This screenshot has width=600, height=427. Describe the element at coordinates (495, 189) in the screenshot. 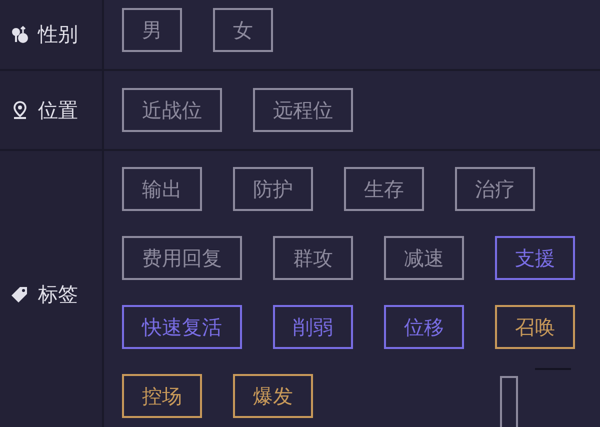

I see `tag-button: 治疗` at that location.